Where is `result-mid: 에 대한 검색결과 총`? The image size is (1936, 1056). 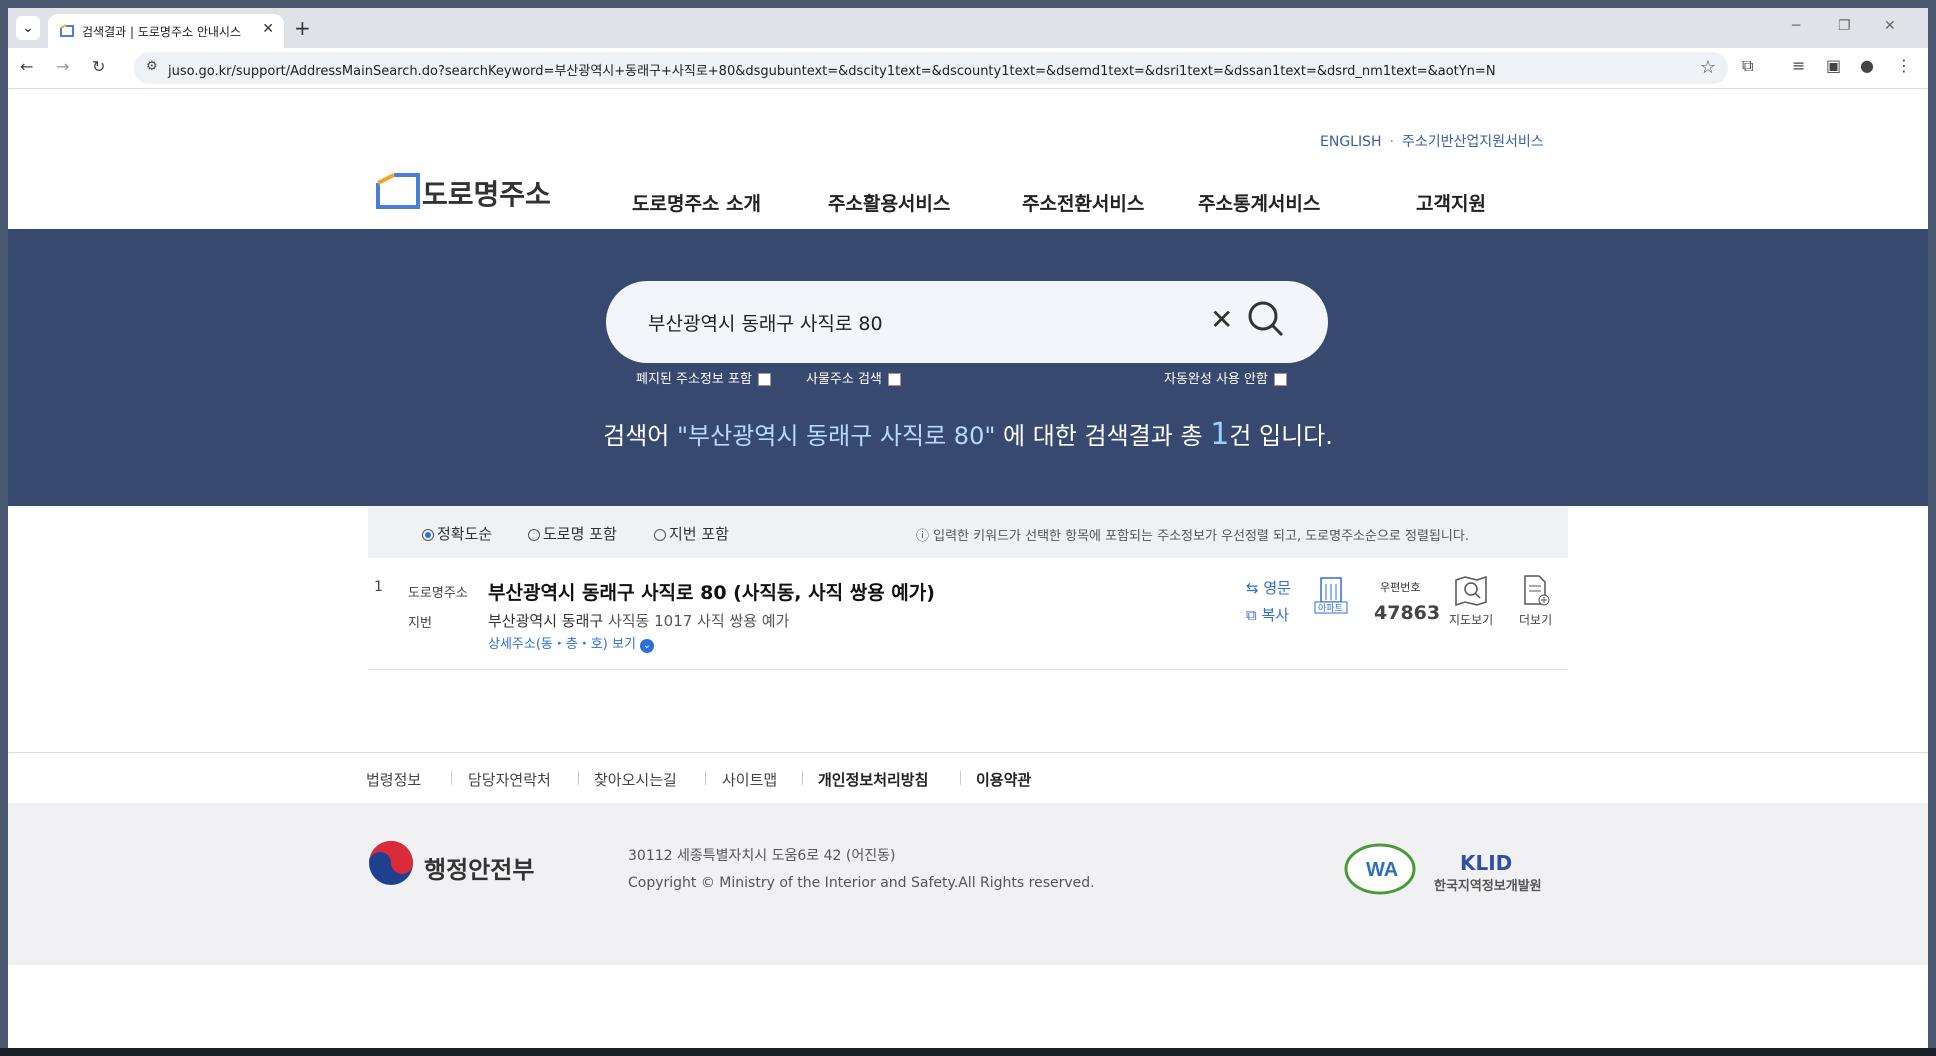
result-mid: 에 대한 검색결과 총 is located at coordinates (1103, 436).